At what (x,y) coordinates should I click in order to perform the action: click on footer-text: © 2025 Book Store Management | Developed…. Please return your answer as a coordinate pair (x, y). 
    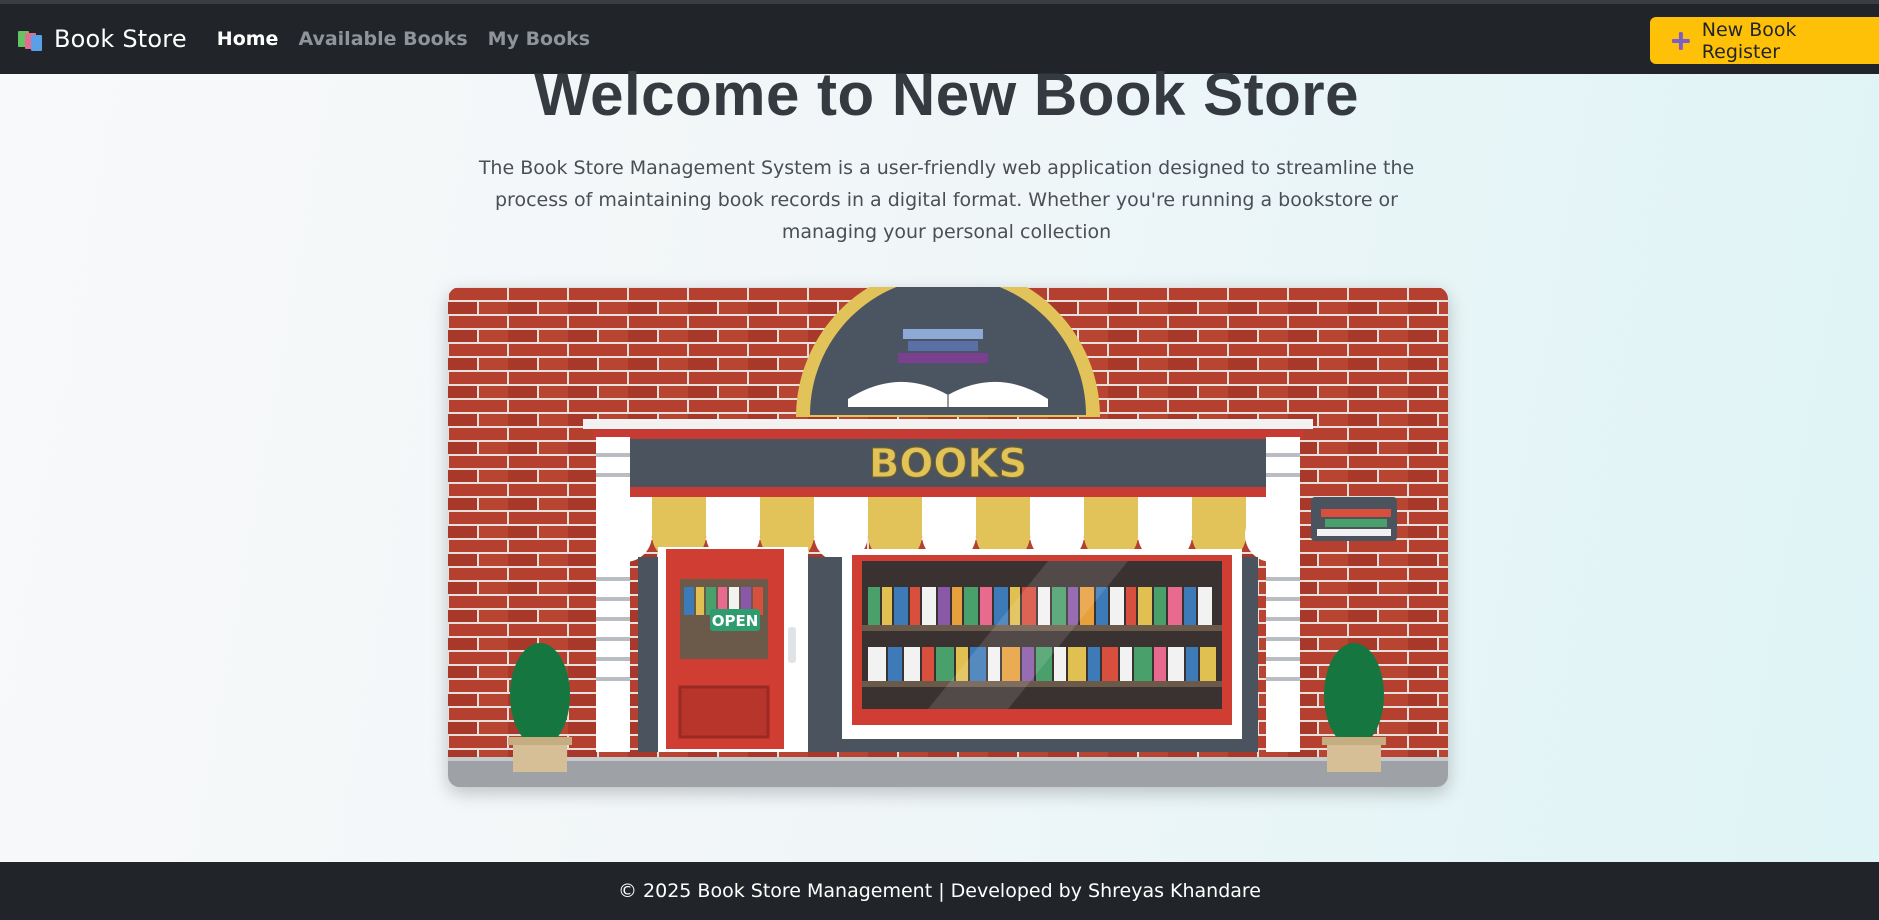
    Looking at the image, I should click on (939, 891).